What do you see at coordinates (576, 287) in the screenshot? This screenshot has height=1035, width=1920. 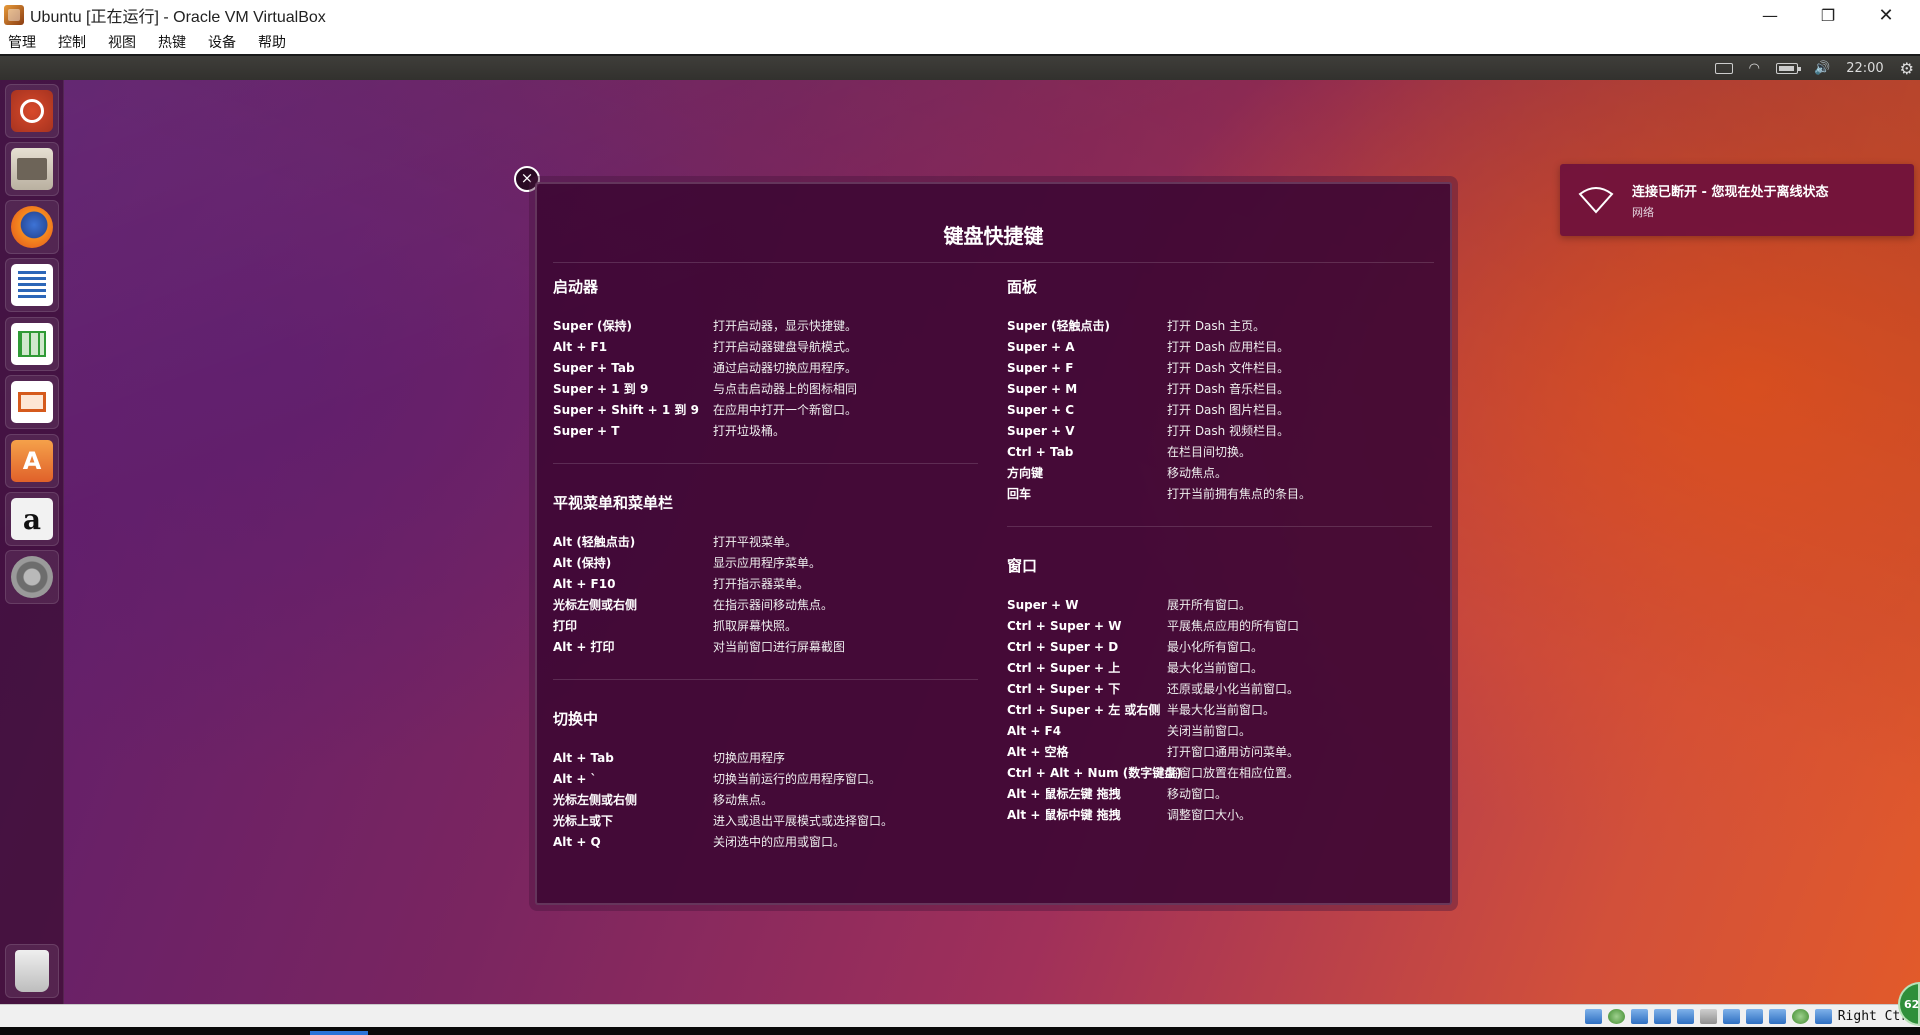 I see `section-title: 启动器` at bounding box center [576, 287].